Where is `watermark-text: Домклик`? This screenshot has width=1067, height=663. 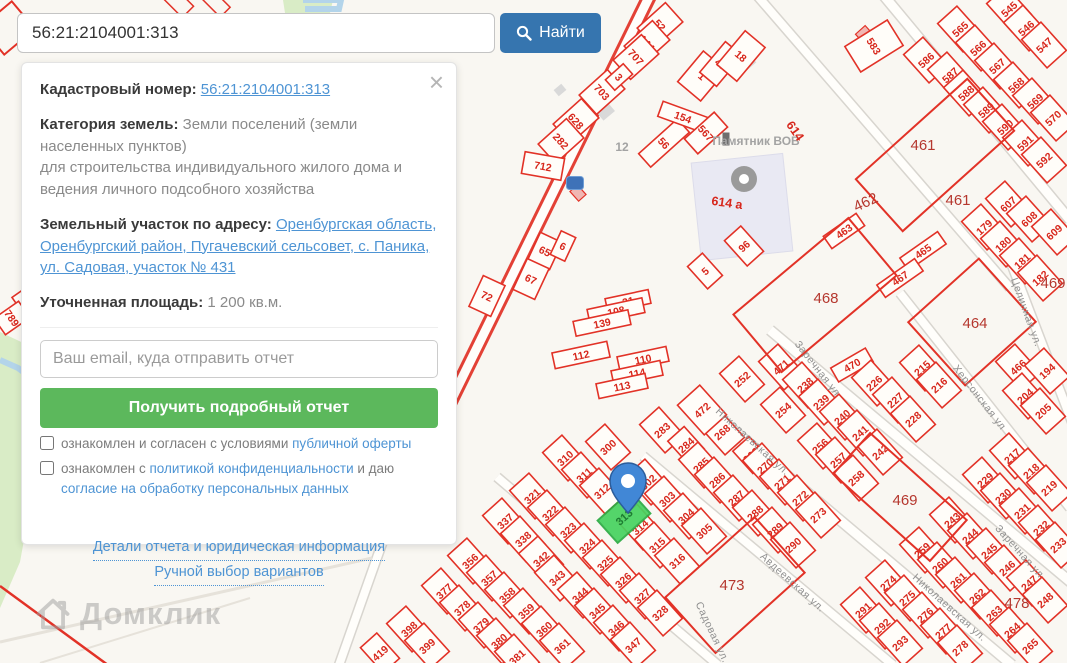
watermark-text: Домклик is located at coordinates (151, 613).